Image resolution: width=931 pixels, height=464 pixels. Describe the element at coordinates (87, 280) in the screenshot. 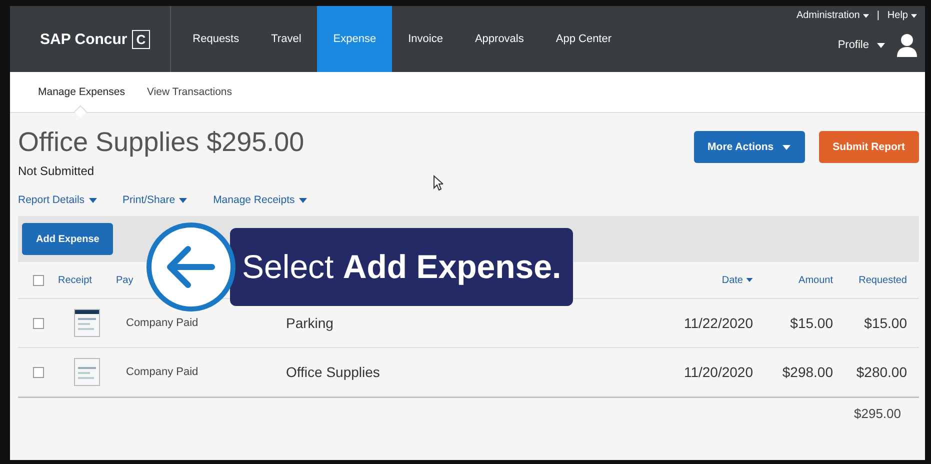

I see `column-header: Receipt` at that location.